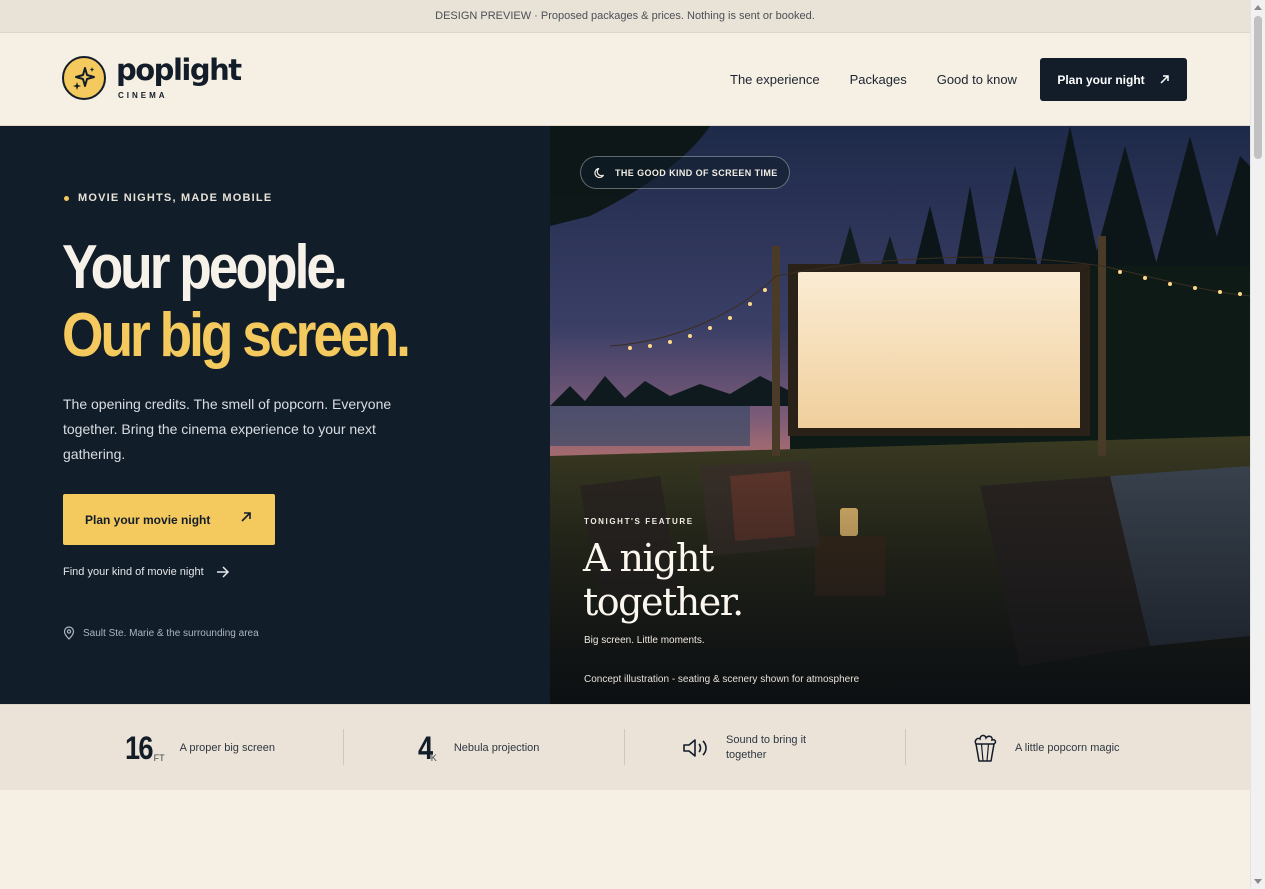 This screenshot has width=1265, height=889. Describe the element at coordinates (639, 521) in the screenshot. I see `feature-kicker: TONIGHT'S FEATURE` at that location.